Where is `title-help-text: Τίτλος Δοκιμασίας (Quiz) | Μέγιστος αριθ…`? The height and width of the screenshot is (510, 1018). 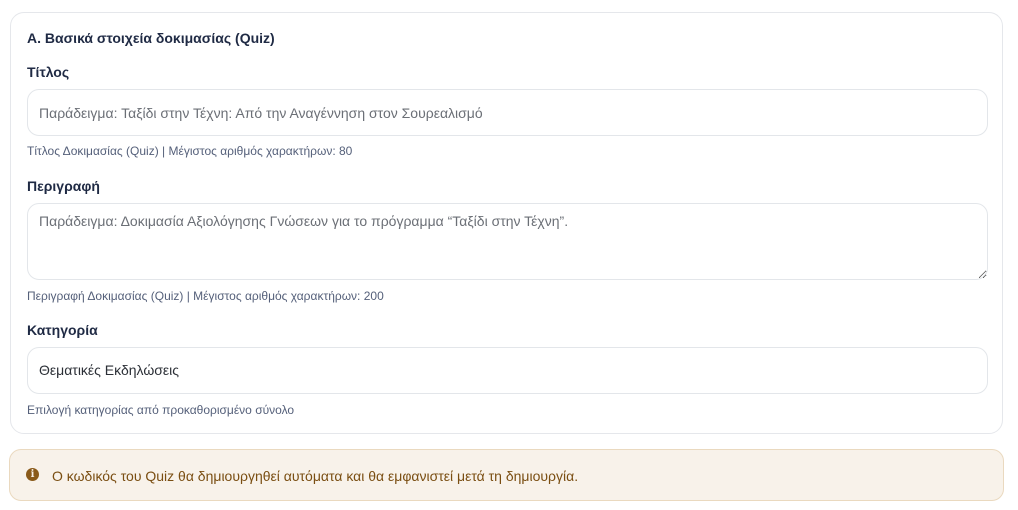 title-help-text: Τίτλος Δοκιμασίας (Quiz) | Μέγιστος αριθ… is located at coordinates (190, 151).